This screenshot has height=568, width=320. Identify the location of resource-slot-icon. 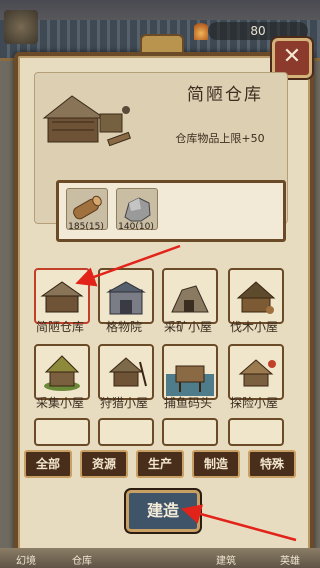
(21, 27).